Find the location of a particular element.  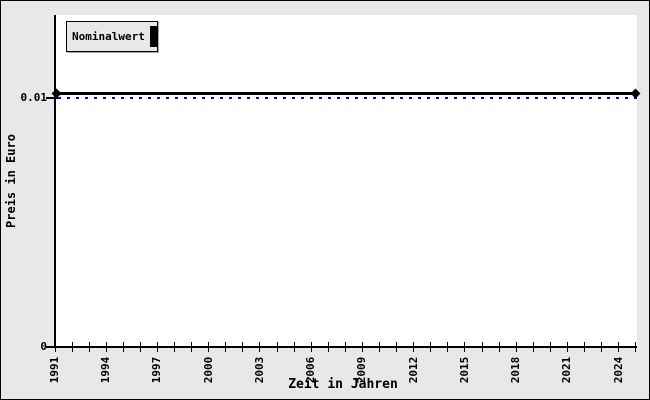

x-tick-label: 2024 is located at coordinates (618, 370).